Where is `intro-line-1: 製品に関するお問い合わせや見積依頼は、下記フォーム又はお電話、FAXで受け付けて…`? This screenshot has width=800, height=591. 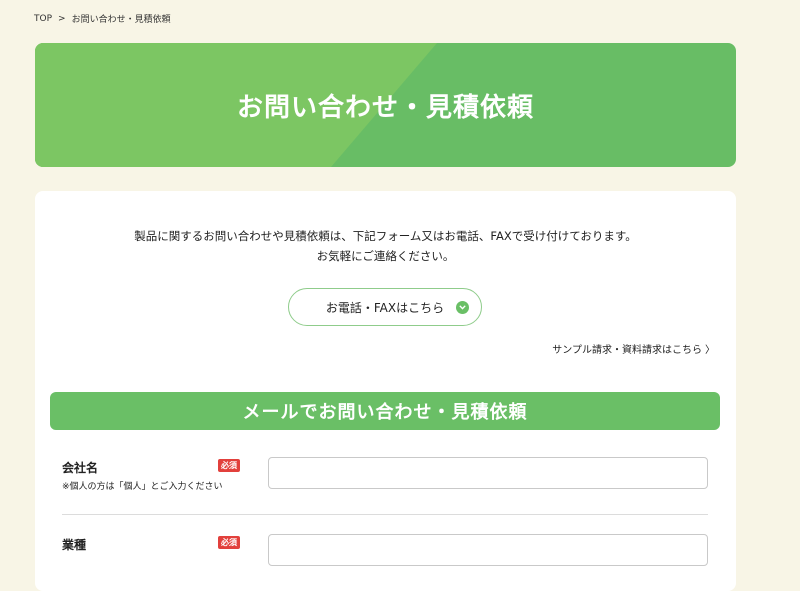 intro-line-1: 製品に関するお問い合わせや見積依頼は、下記フォーム又はお電話、FAXで受け付けて… is located at coordinates (385, 236).